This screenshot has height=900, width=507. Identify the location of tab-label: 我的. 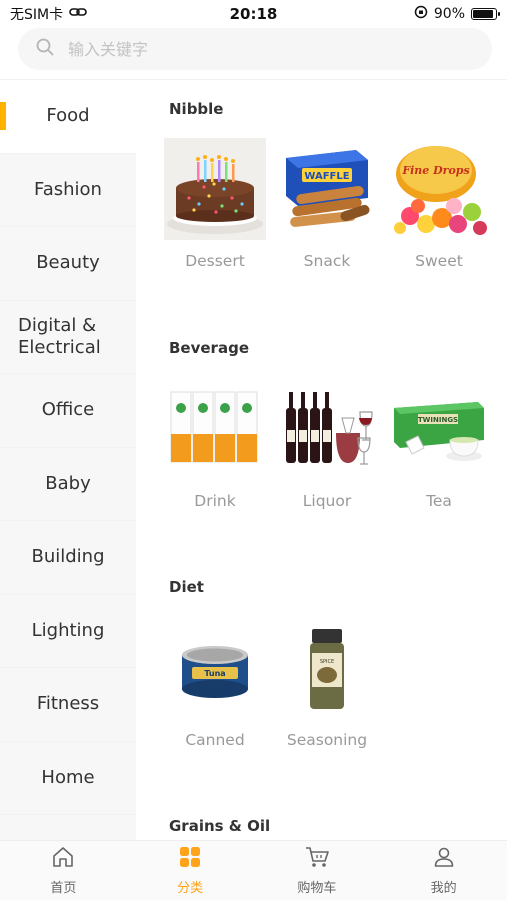
(443, 888).